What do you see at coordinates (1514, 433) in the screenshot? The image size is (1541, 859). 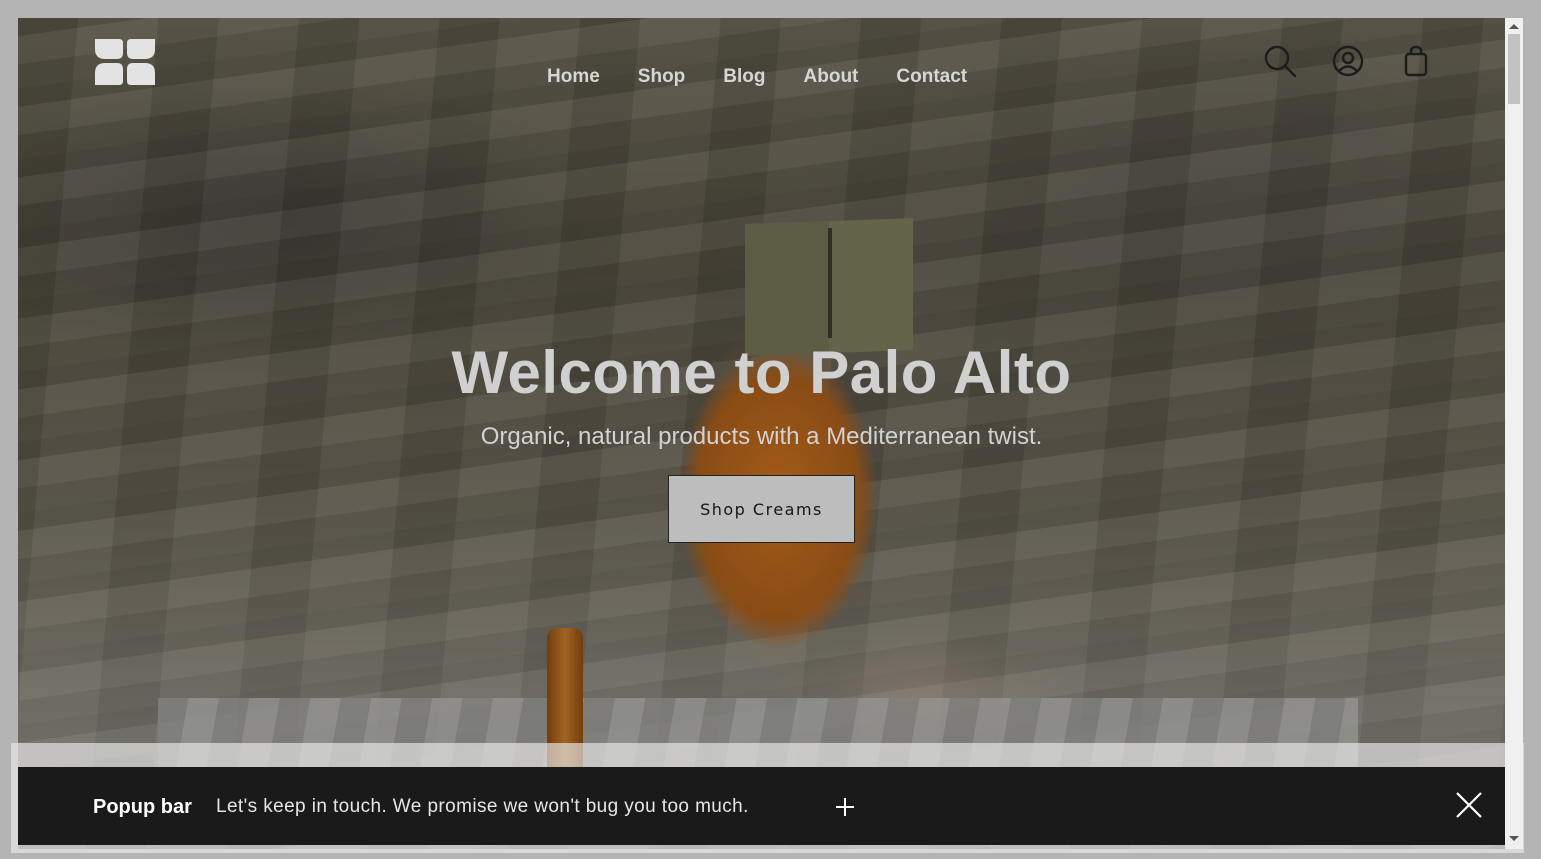 I see `page-scrollbar` at bounding box center [1514, 433].